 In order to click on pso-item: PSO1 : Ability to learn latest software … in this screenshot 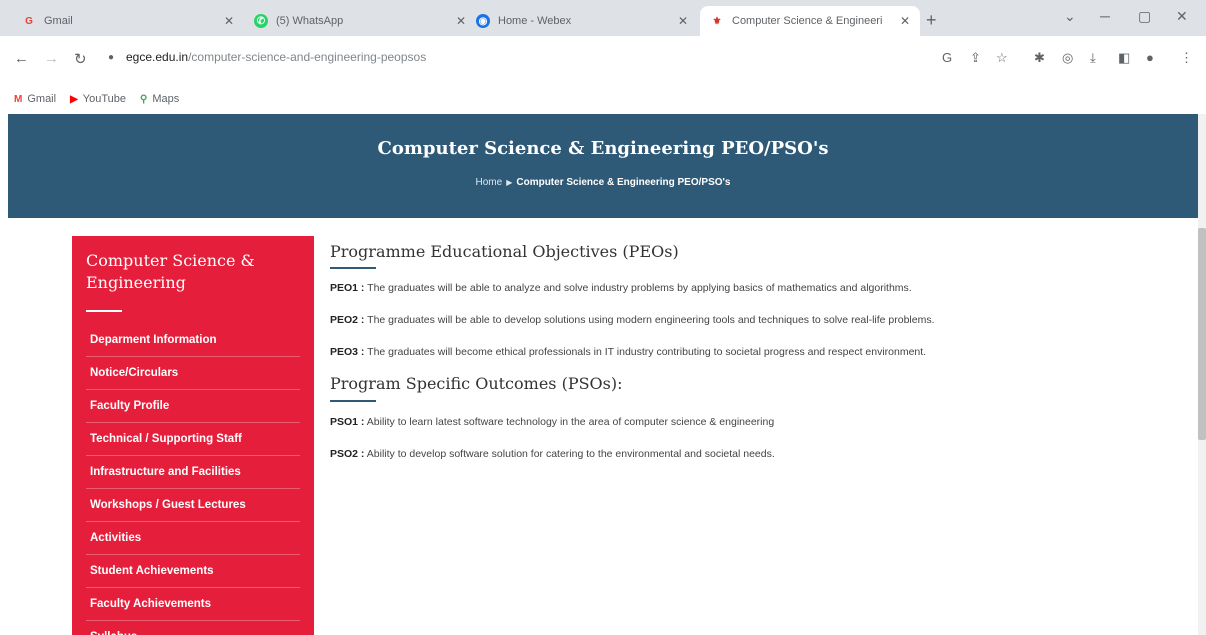, I will do `click(552, 422)`.